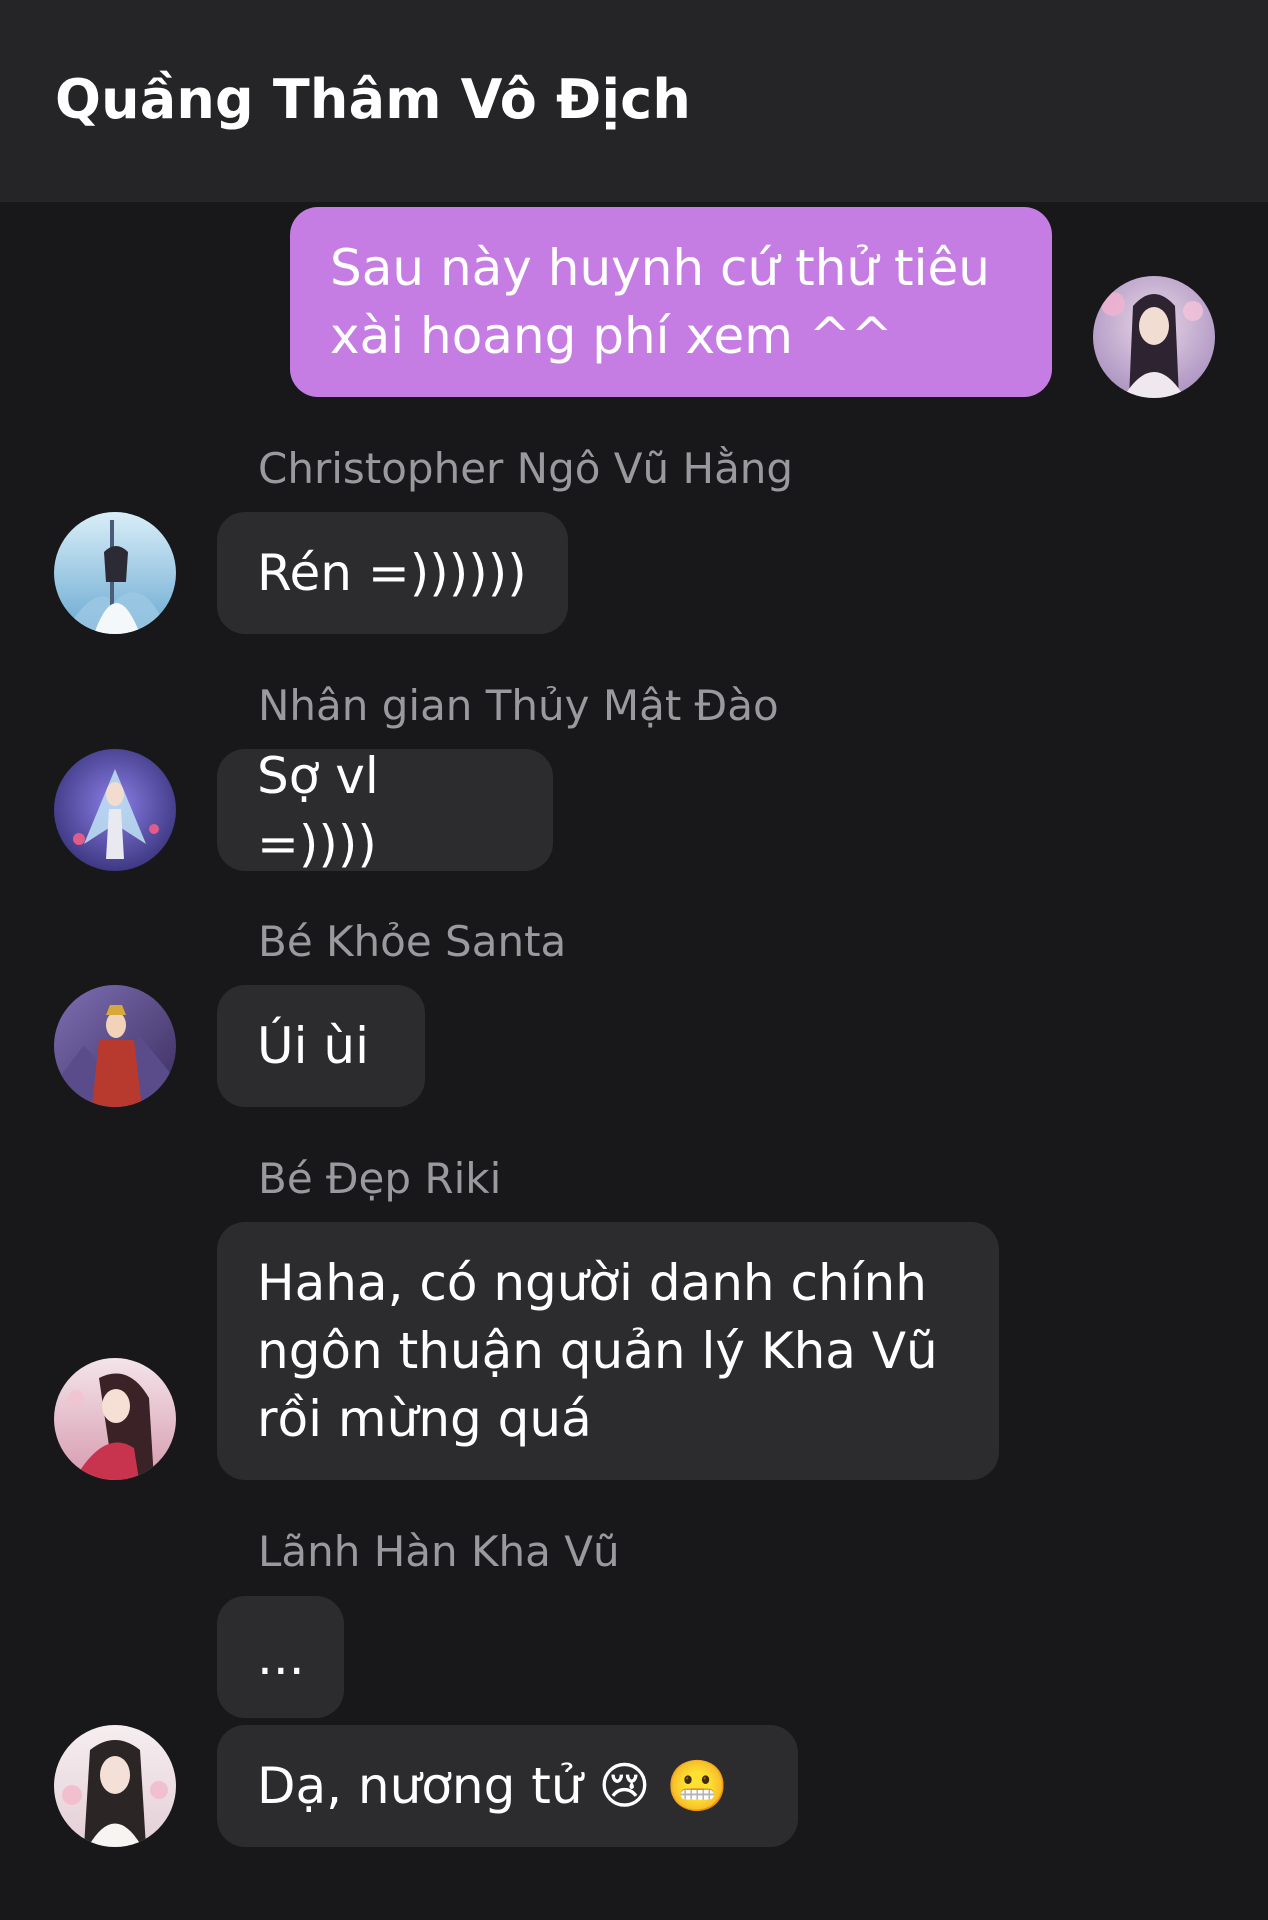 Image resolution: width=1268 pixels, height=1920 pixels. What do you see at coordinates (424, 1419) in the screenshot?
I see `message-text-line: rồi mừng quá` at bounding box center [424, 1419].